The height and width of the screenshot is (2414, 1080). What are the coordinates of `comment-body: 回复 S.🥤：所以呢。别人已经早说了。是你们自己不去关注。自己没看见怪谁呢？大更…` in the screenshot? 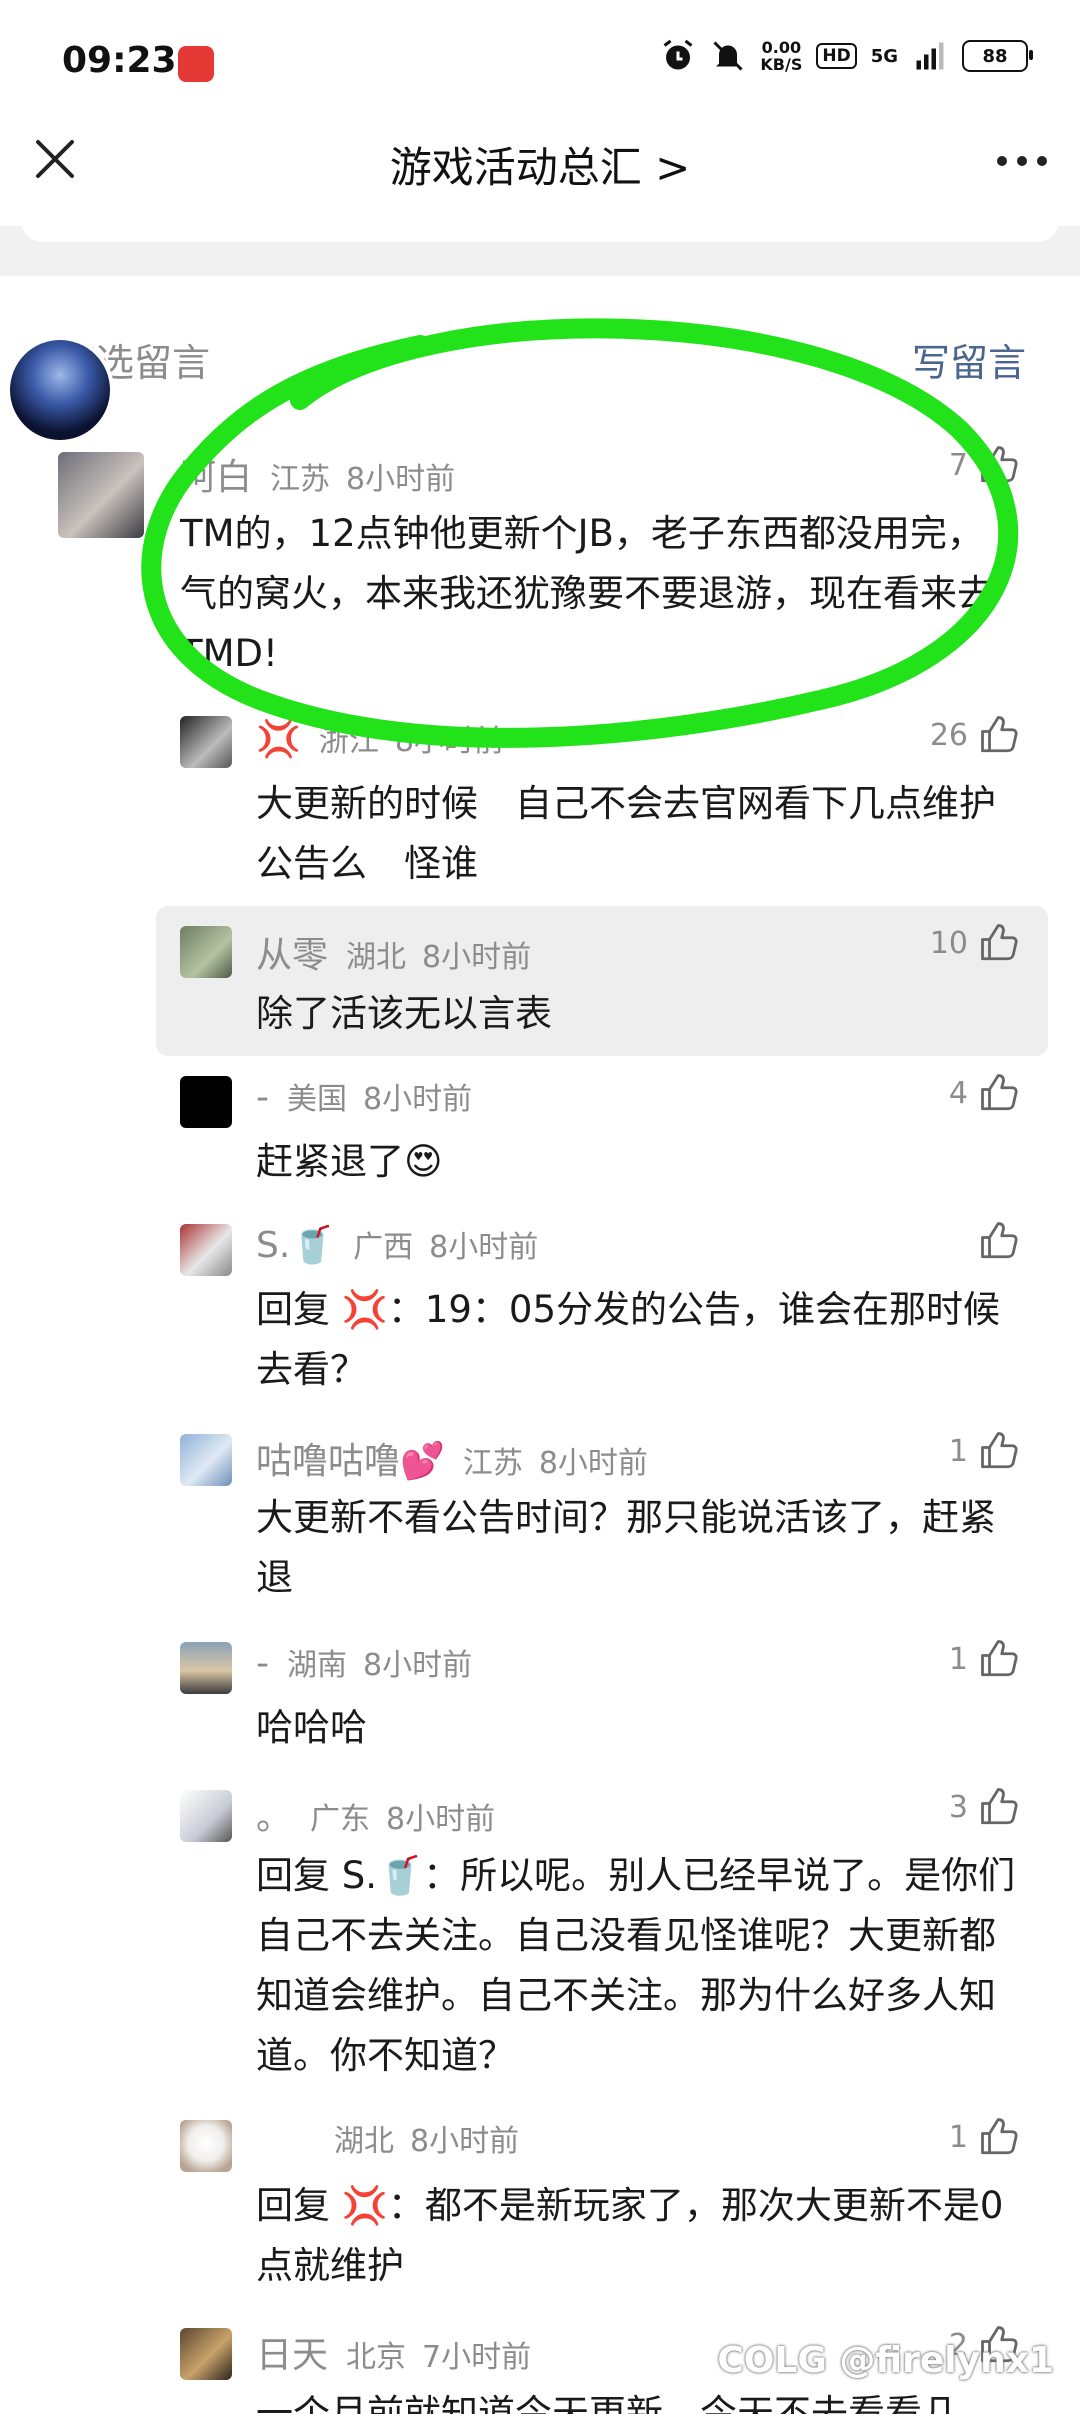 It's located at (636, 1965).